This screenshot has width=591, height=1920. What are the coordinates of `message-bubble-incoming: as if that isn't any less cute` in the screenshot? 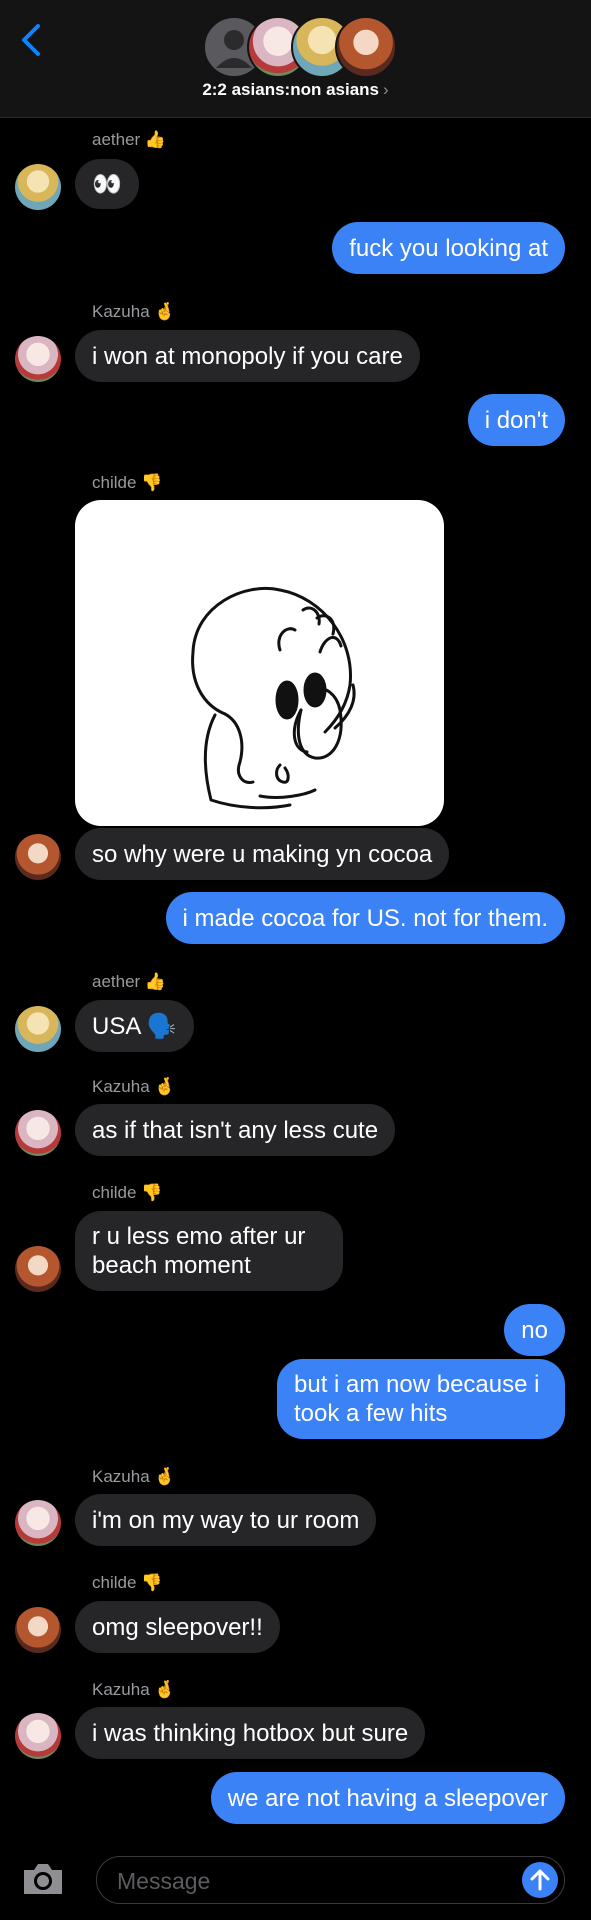 It's located at (235, 1130).